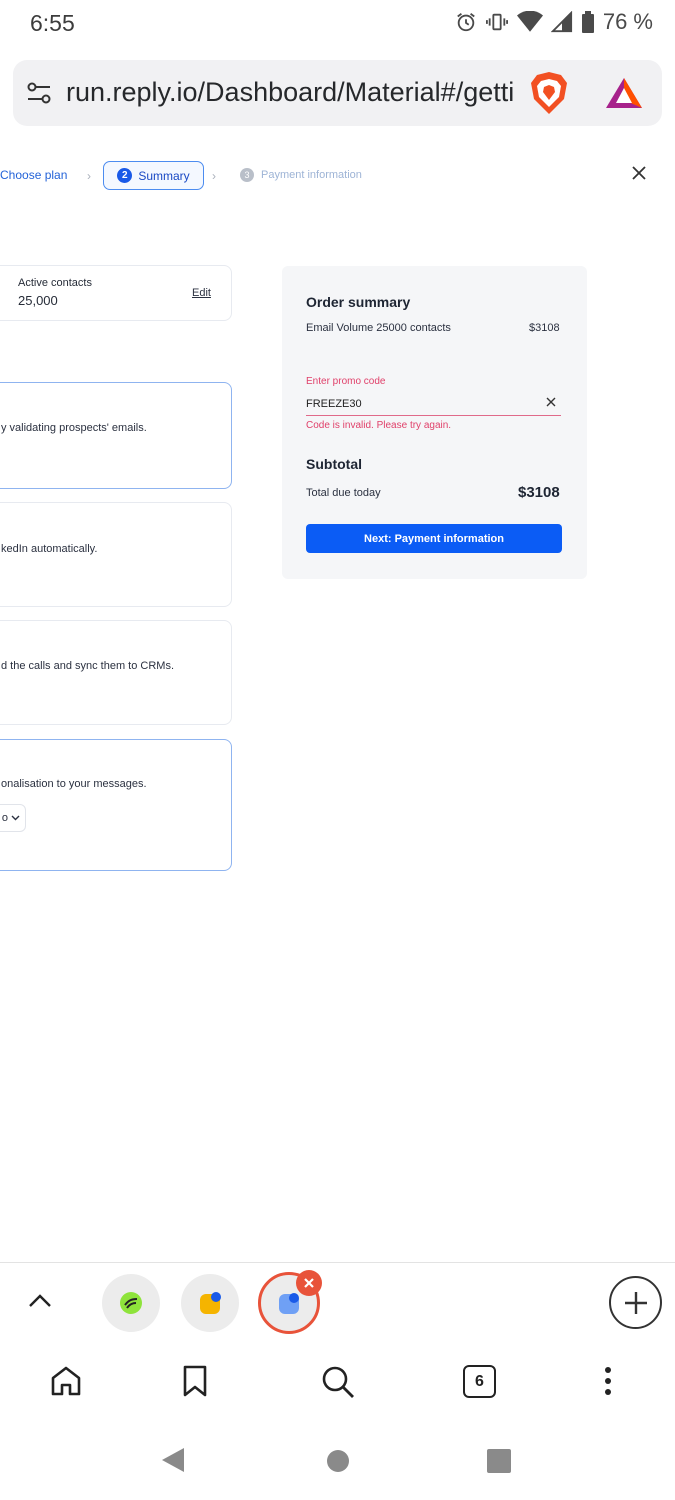  Describe the element at coordinates (116, 554) in the screenshot. I see `addon-card: kedIn automatically.` at that location.